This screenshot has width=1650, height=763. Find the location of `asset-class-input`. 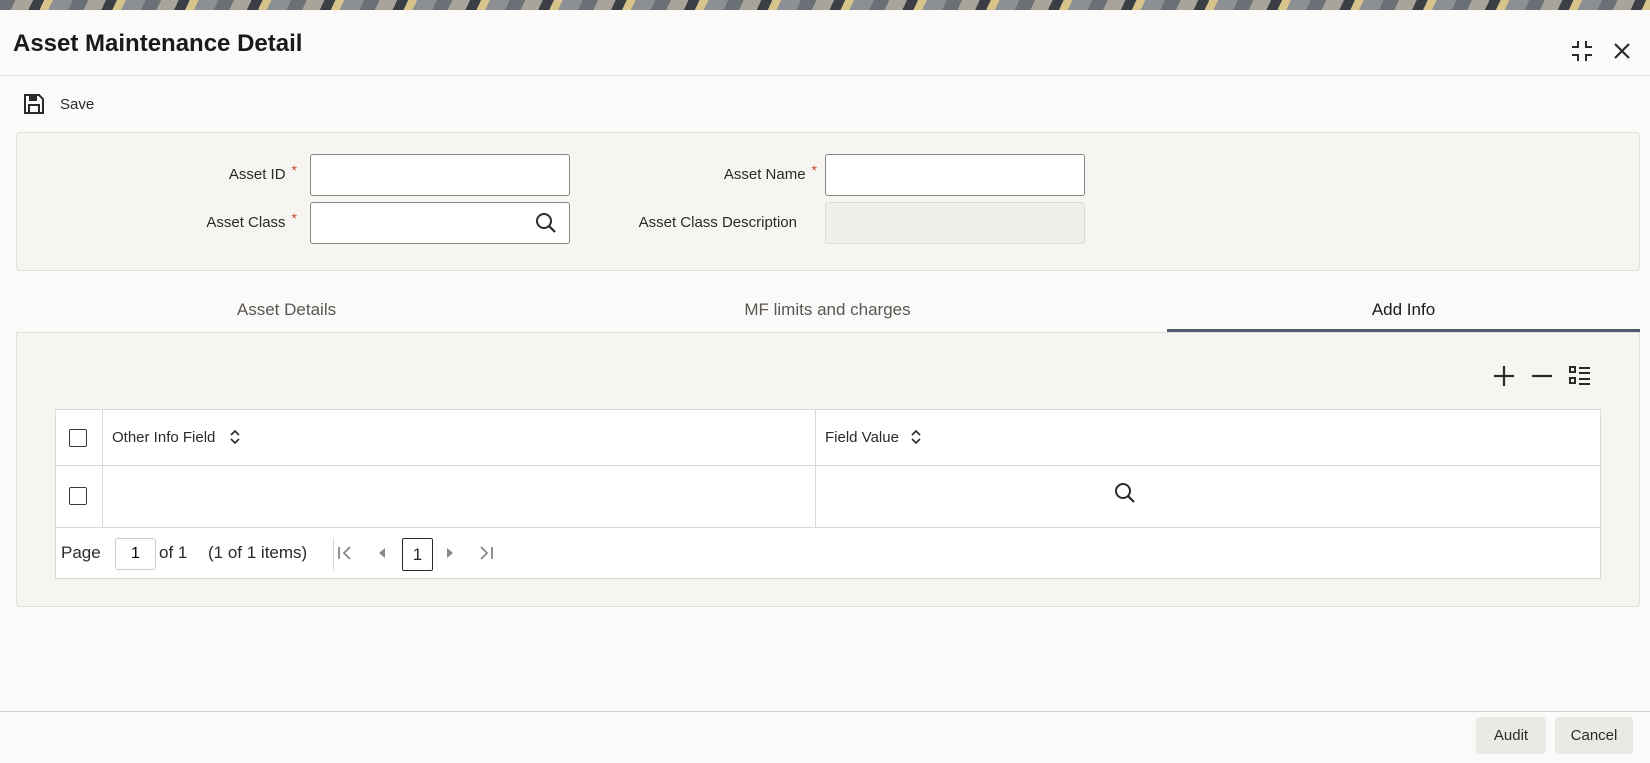

asset-class-input is located at coordinates (440, 223).